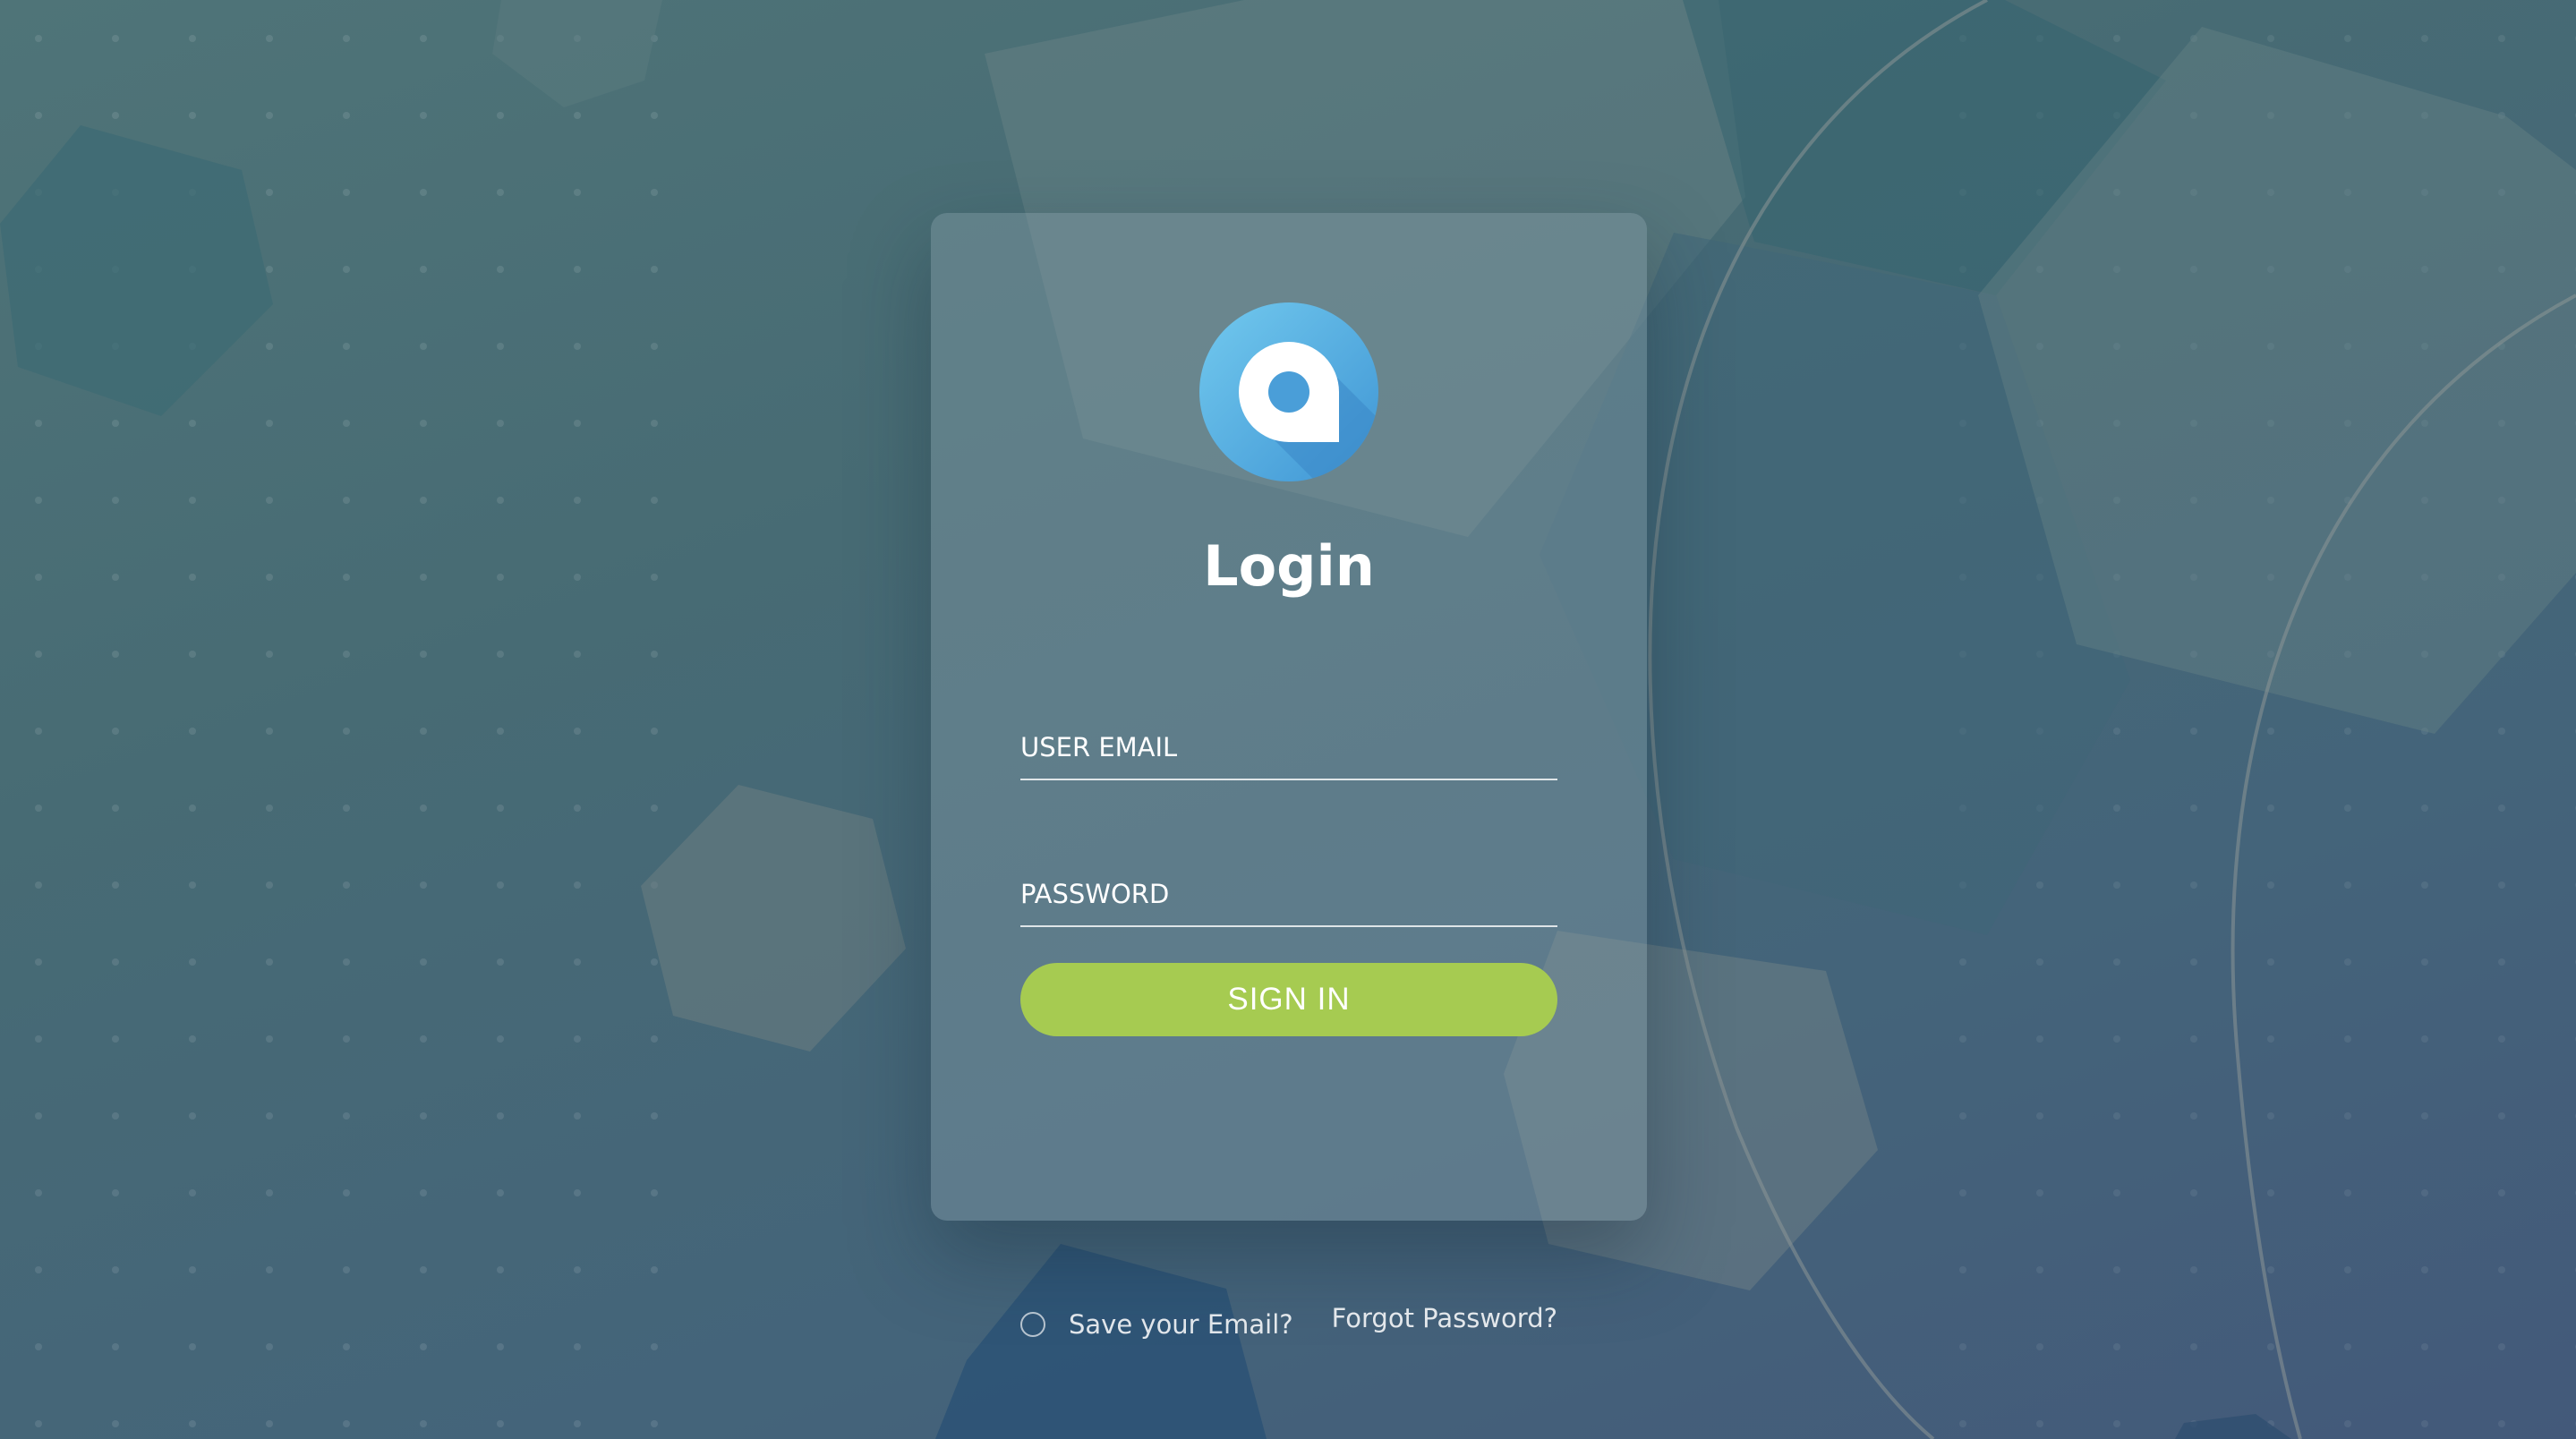 Image resolution: width=2576 pixels, height=1439 pixels. Describe the element at coordinates (1444, 1318) in the screenshot. I see `forgot-password-link: Forgot Password?` at that location.